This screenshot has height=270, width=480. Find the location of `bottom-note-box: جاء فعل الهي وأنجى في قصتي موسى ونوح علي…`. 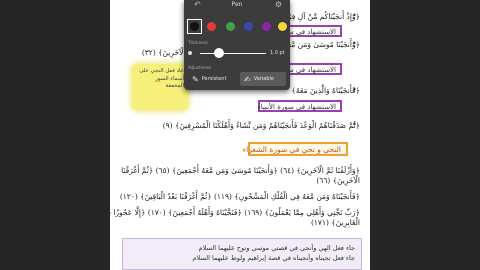

bottom-note-box: جاء فعل الهي وأنجى في قصتي موسى ونوح علي… is located at coordinates (242, 254).